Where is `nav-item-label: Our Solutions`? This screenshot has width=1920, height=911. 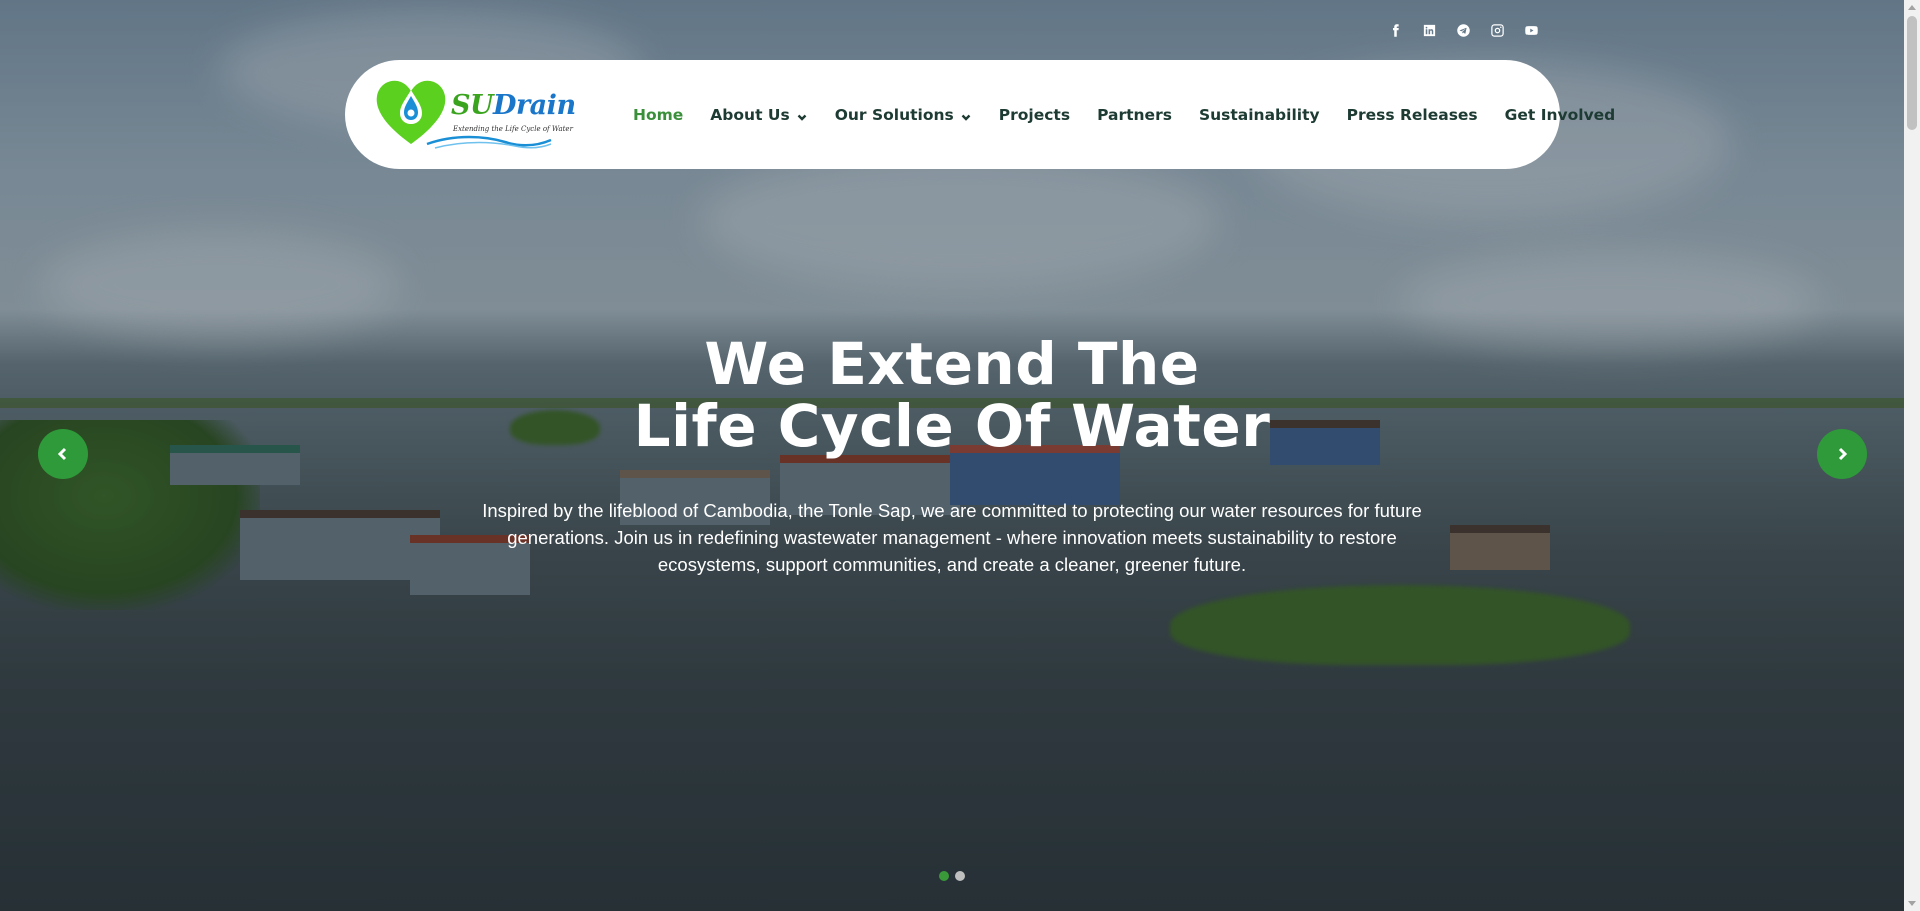
nav-item-label: Our Solutions is located at coordinates (894, 114).